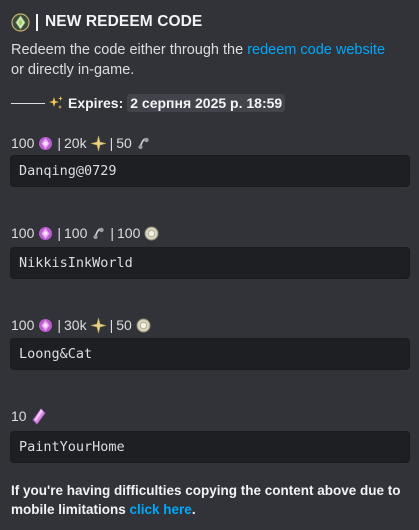 The height and width of the screenshot is (530, 419). Describe the element at coordinates (129, 50) in the screenshot. I see `description-text: Redeem the code either through the` at that location.